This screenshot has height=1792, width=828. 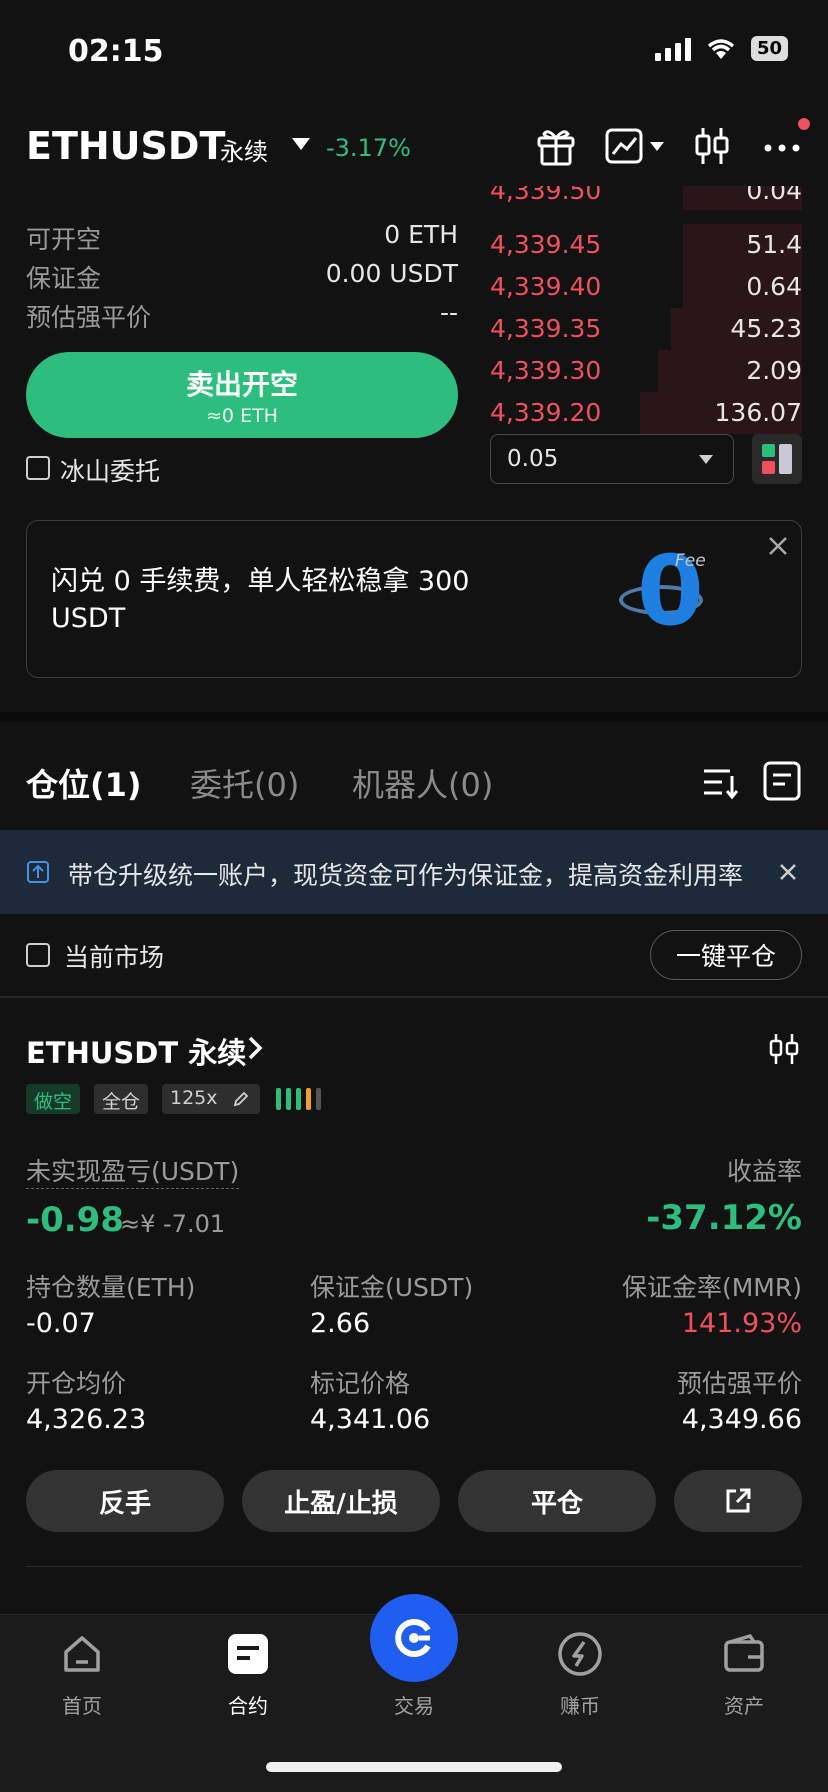 I want to click on leverage-tag: 125x, so click(x=211, y=1099).